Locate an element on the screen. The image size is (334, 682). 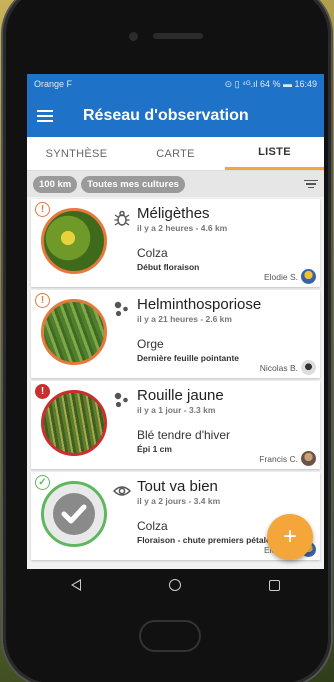
carrier-label: Orange F is located at coordinates (53, 84).